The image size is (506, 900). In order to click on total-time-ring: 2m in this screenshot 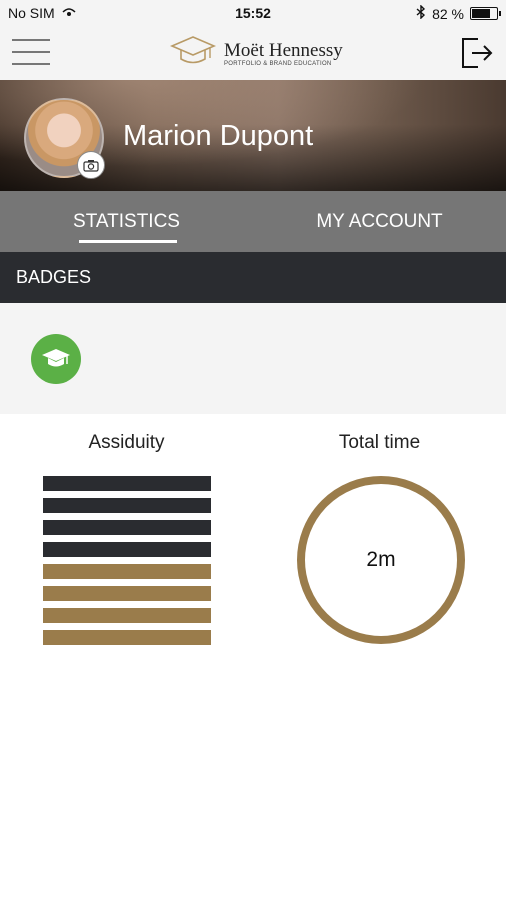, I will do `click(381, 560)`.